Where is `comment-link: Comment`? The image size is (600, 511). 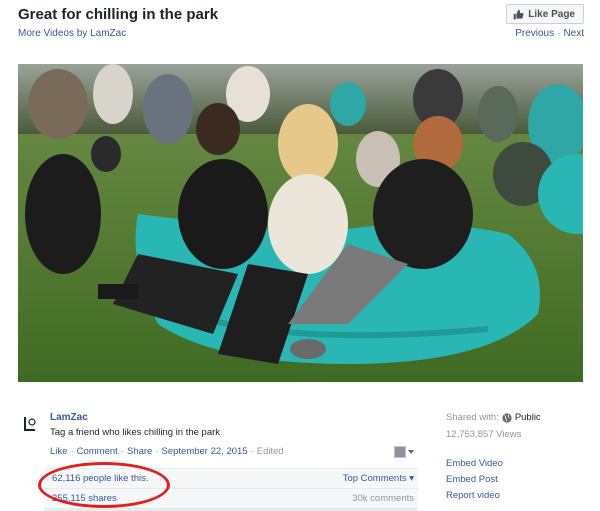 comment-link: Comment is located at coordinates (97, 451).